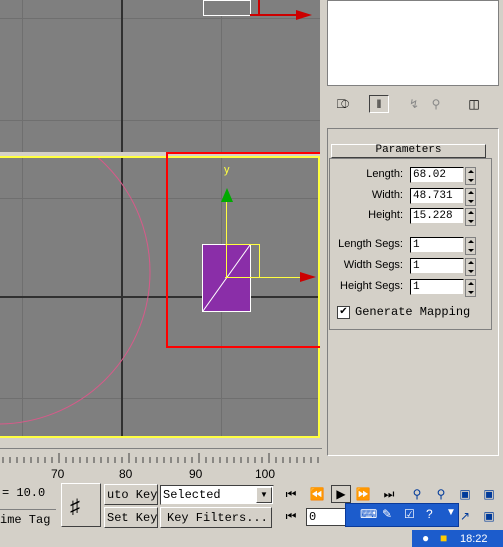 The width and height of the screenshot is (503, 547). I want to click on remove-modifier-icon: ⚲, so click(436, 104).